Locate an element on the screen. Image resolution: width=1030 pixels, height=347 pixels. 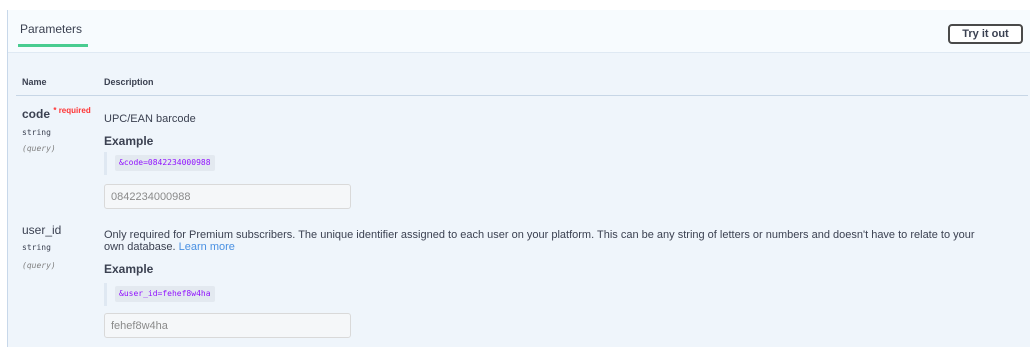
try-it-out-button: Try it out is located at coordinates (985, 34).